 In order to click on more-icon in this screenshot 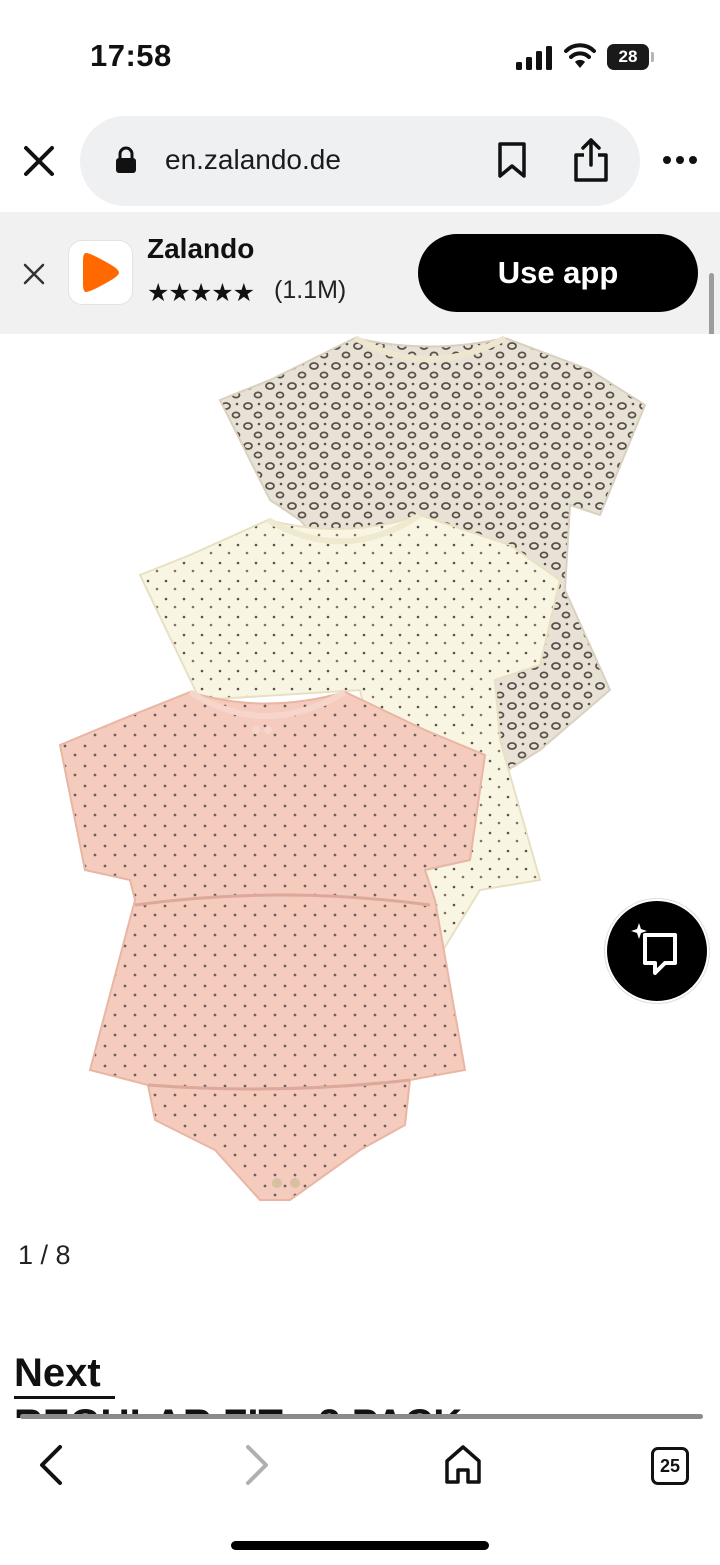, I will do `click(680, 160)`.